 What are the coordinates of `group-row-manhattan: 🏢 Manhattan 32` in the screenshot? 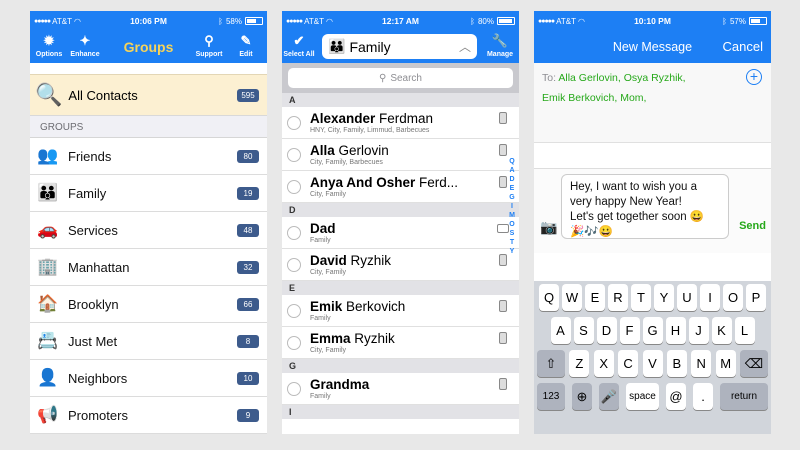 It's located at (148, 267).